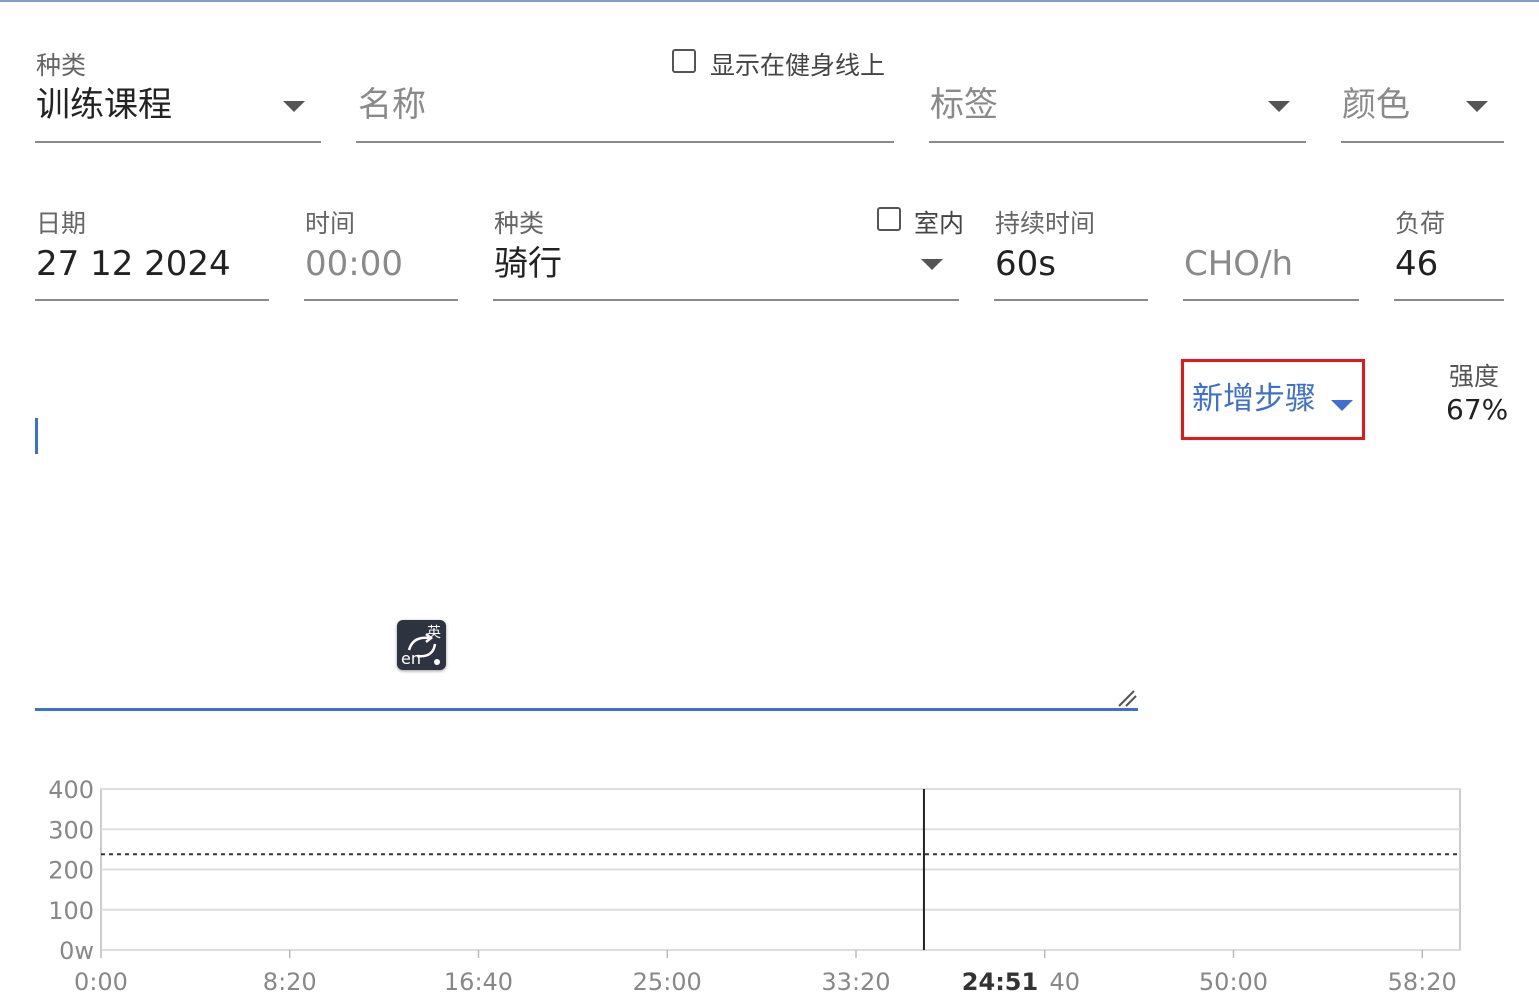 The image size is (1539, 1001). Describe the element at coordinates (625, 142) in the screenshot. I see `name-underline` at that location.